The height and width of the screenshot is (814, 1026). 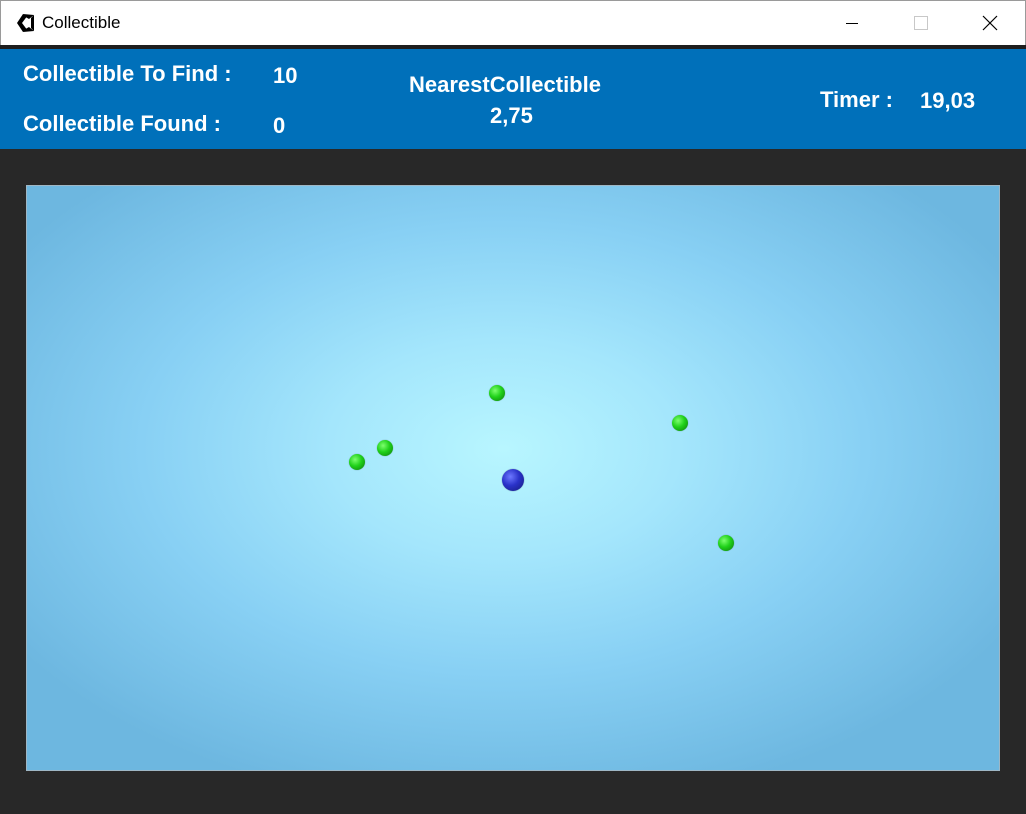 I want to click on title-bar: Collectible, so click(x=513, y=22).